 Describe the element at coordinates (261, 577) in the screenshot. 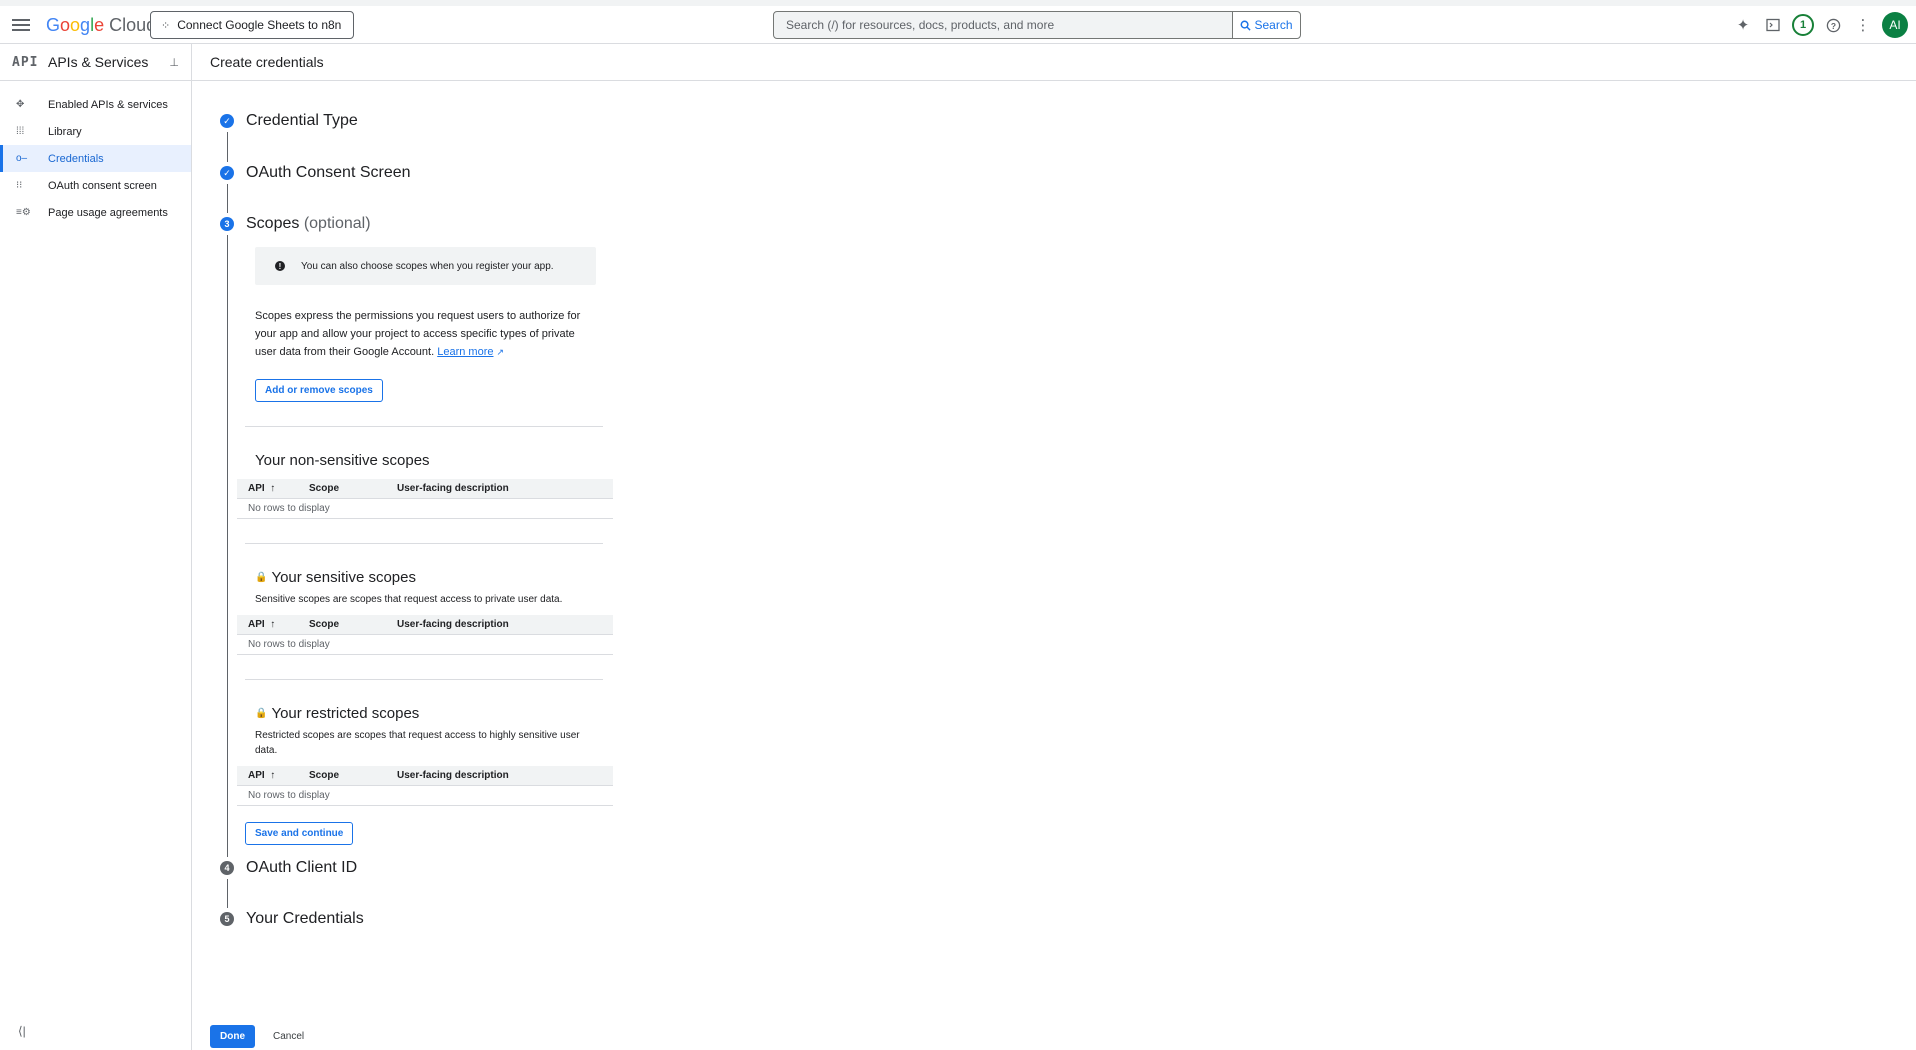

I see `lock-open-icon: 🔒` at that location.